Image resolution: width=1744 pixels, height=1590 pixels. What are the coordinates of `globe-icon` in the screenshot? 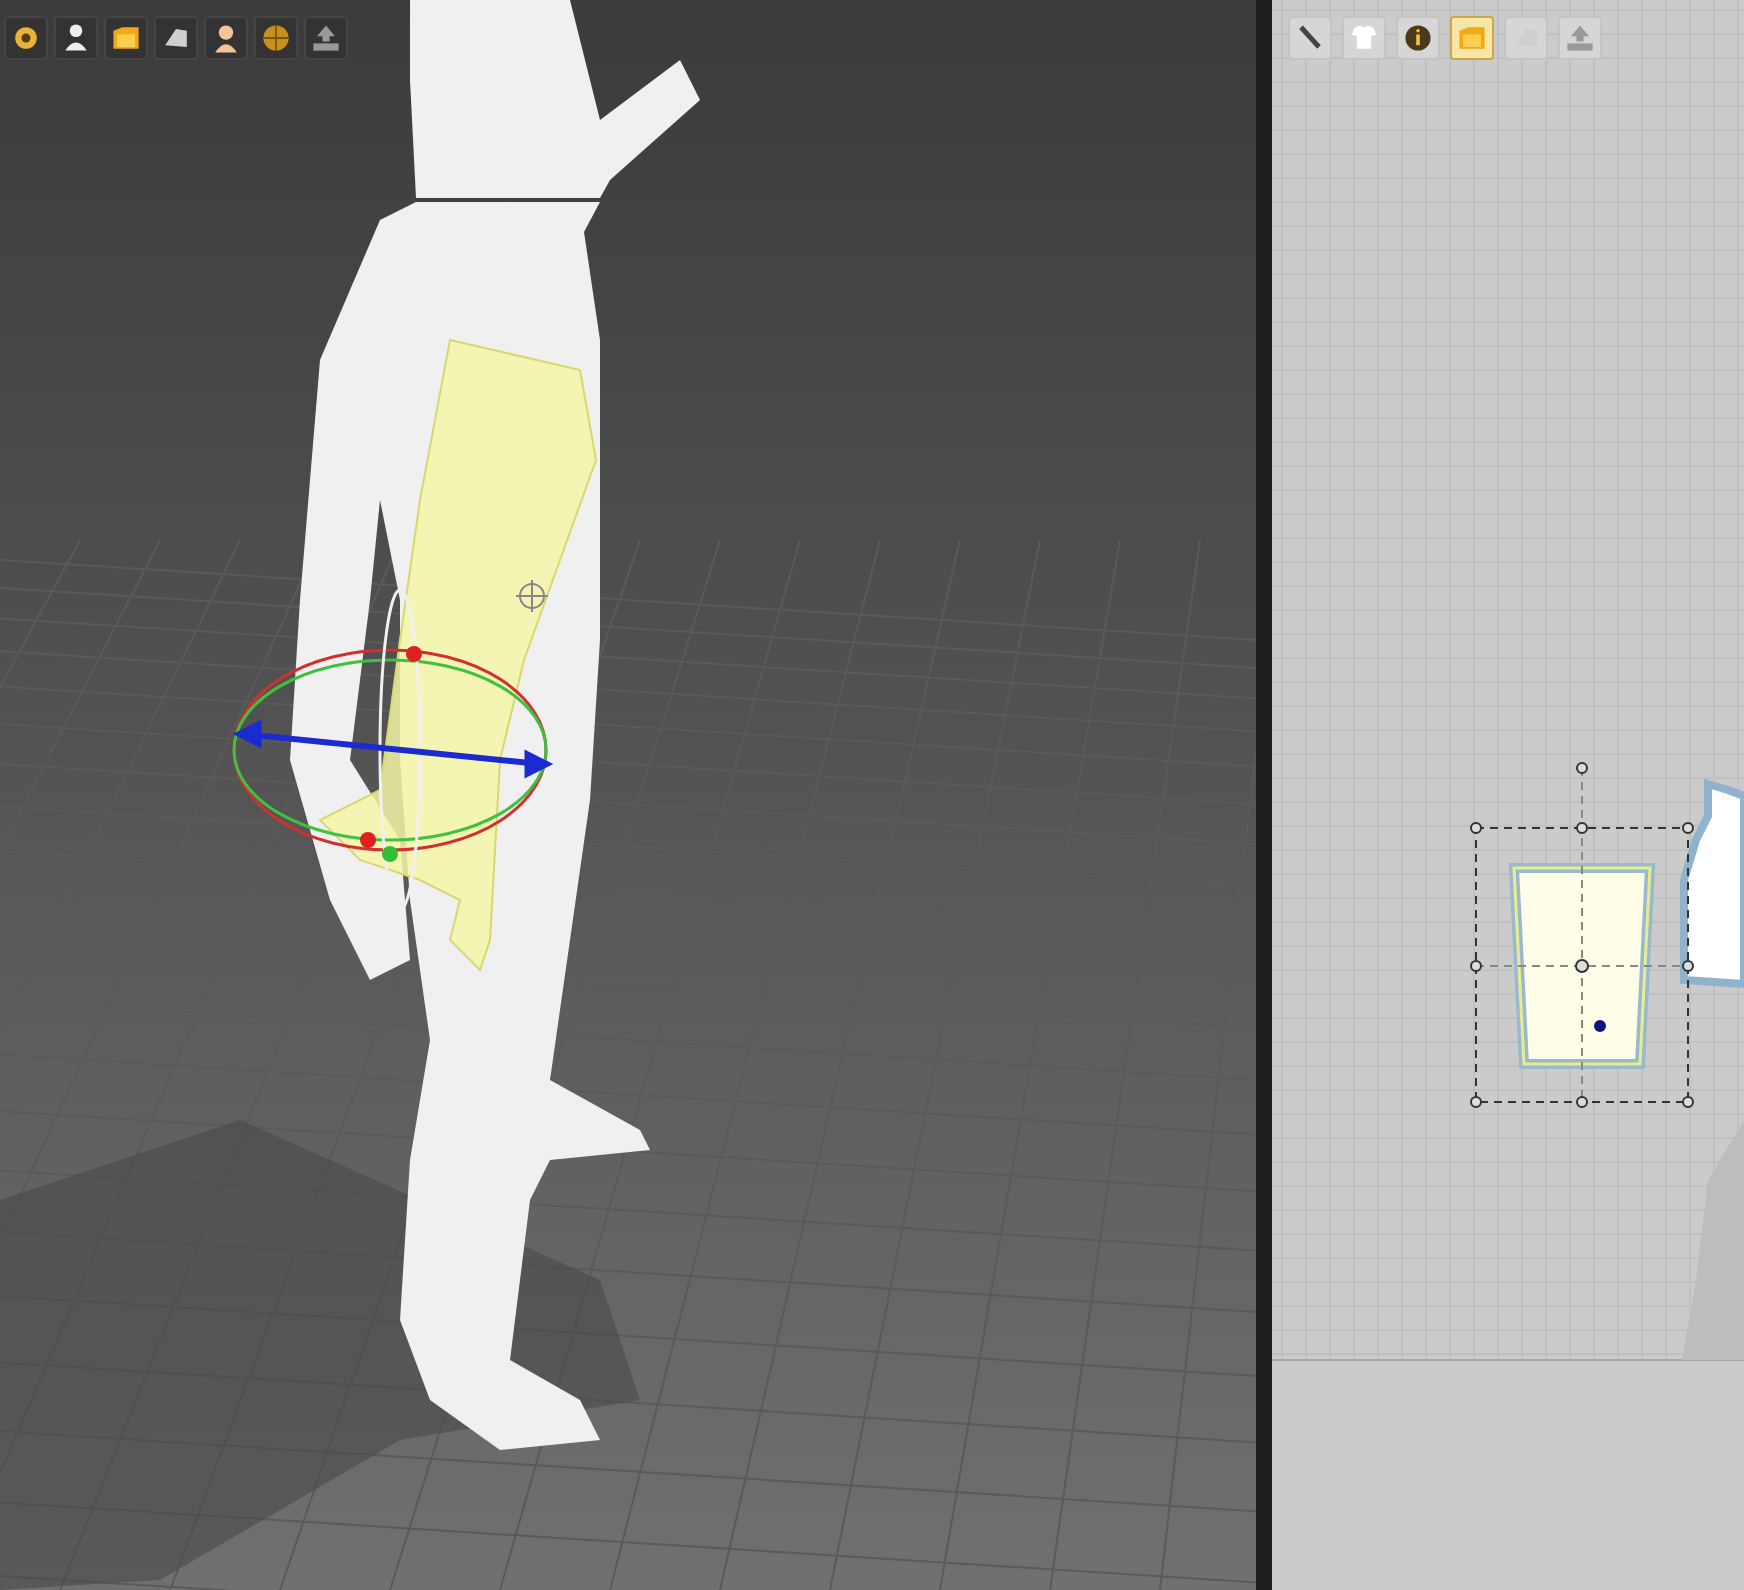 It's located at (276, 38).